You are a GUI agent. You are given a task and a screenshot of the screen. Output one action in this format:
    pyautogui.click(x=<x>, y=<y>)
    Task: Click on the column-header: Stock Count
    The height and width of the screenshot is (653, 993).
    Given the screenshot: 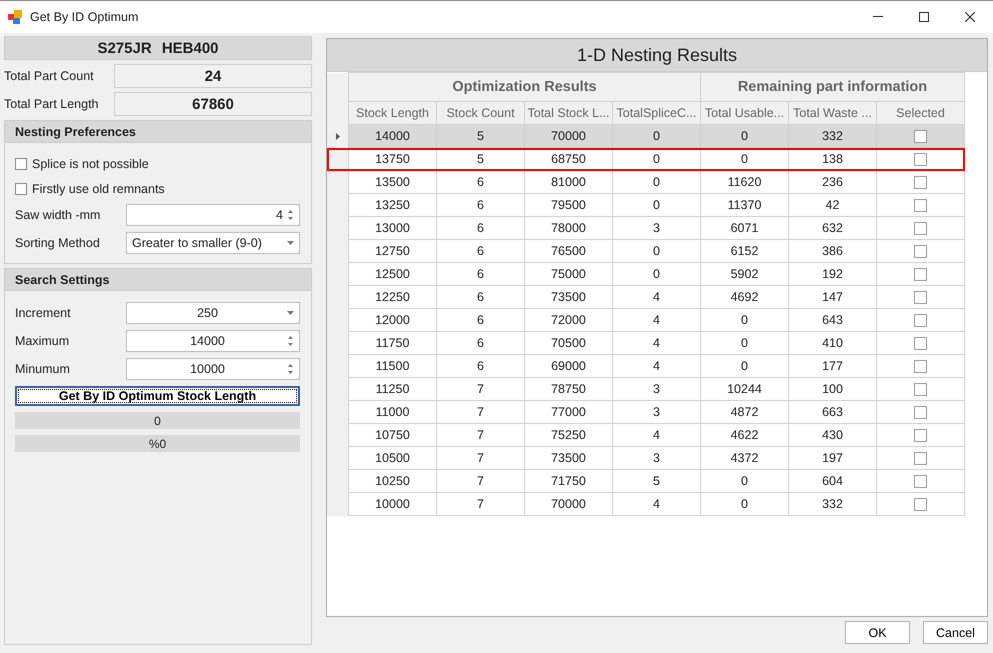 What is the action you would take?
    pyautogui.click(x=480, y=113)
    